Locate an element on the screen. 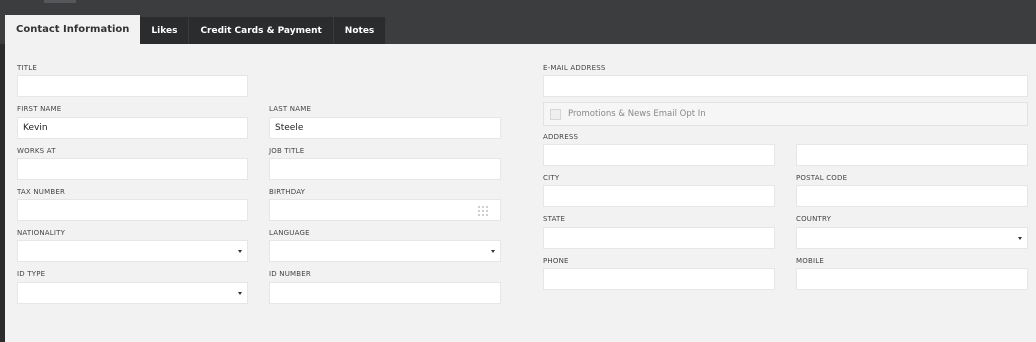 Image resolution: width=1036 pixels, height=342 pixels. tab-likes: Likes is located at coordinates (165, 30).